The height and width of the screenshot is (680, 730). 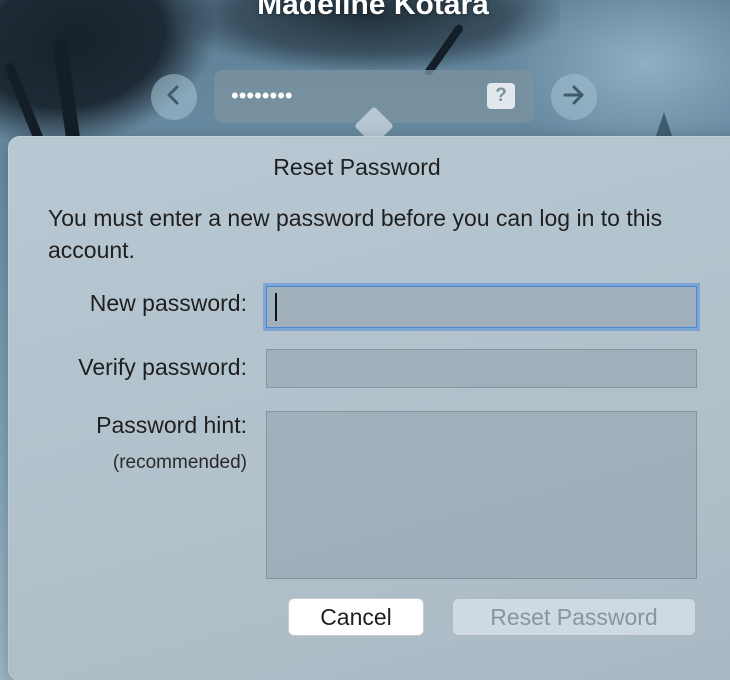 What do you see at coordinates (373, 10) in the screenshot?
I see `user-name: Madeline Kotara` at bounding box center [373, 10].